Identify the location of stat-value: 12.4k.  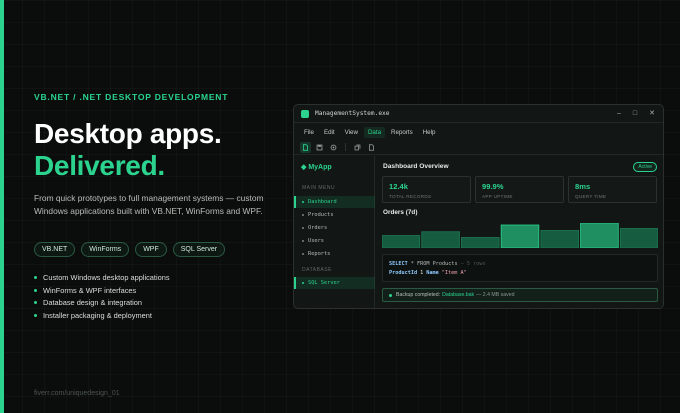
(399, 186).